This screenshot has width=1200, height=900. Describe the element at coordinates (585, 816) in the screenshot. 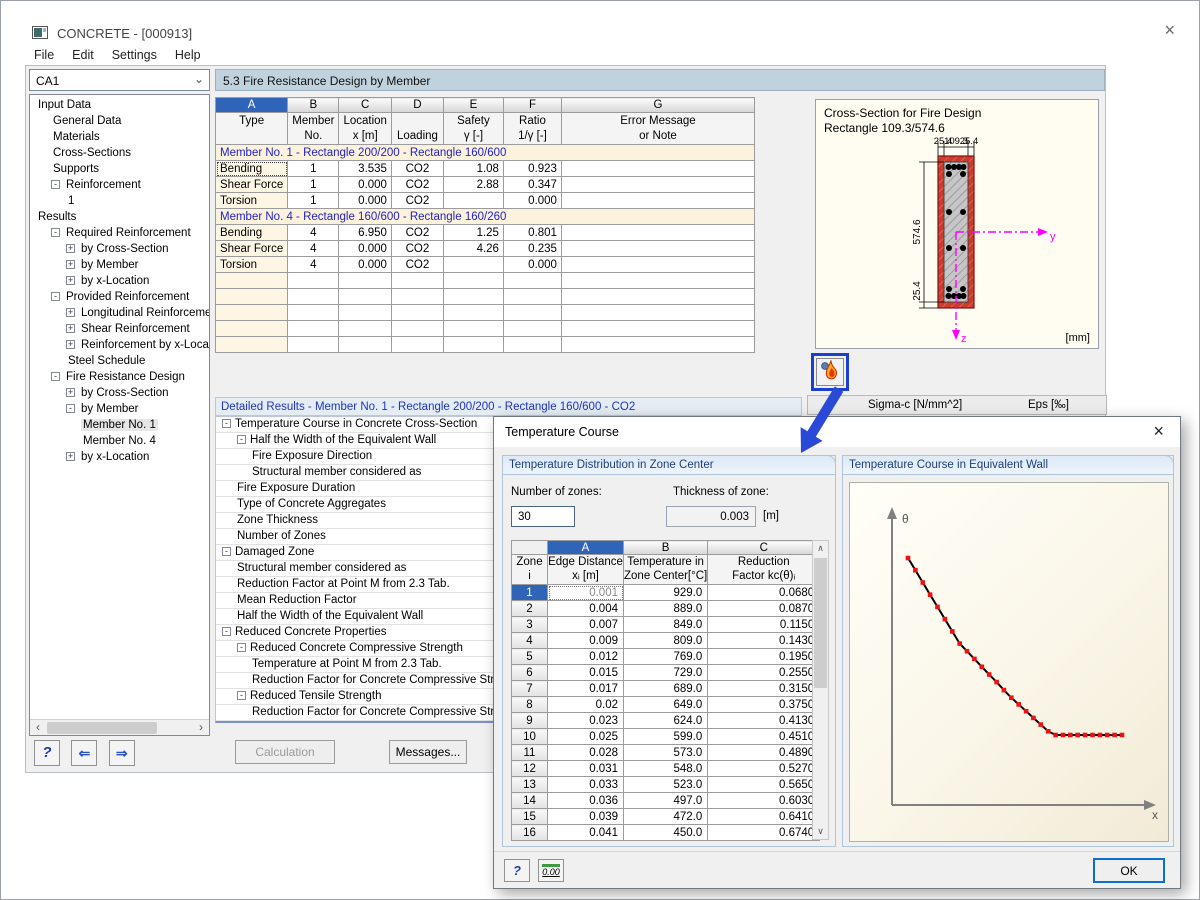

I see `zone-edge-distance: 0.039` at that location.